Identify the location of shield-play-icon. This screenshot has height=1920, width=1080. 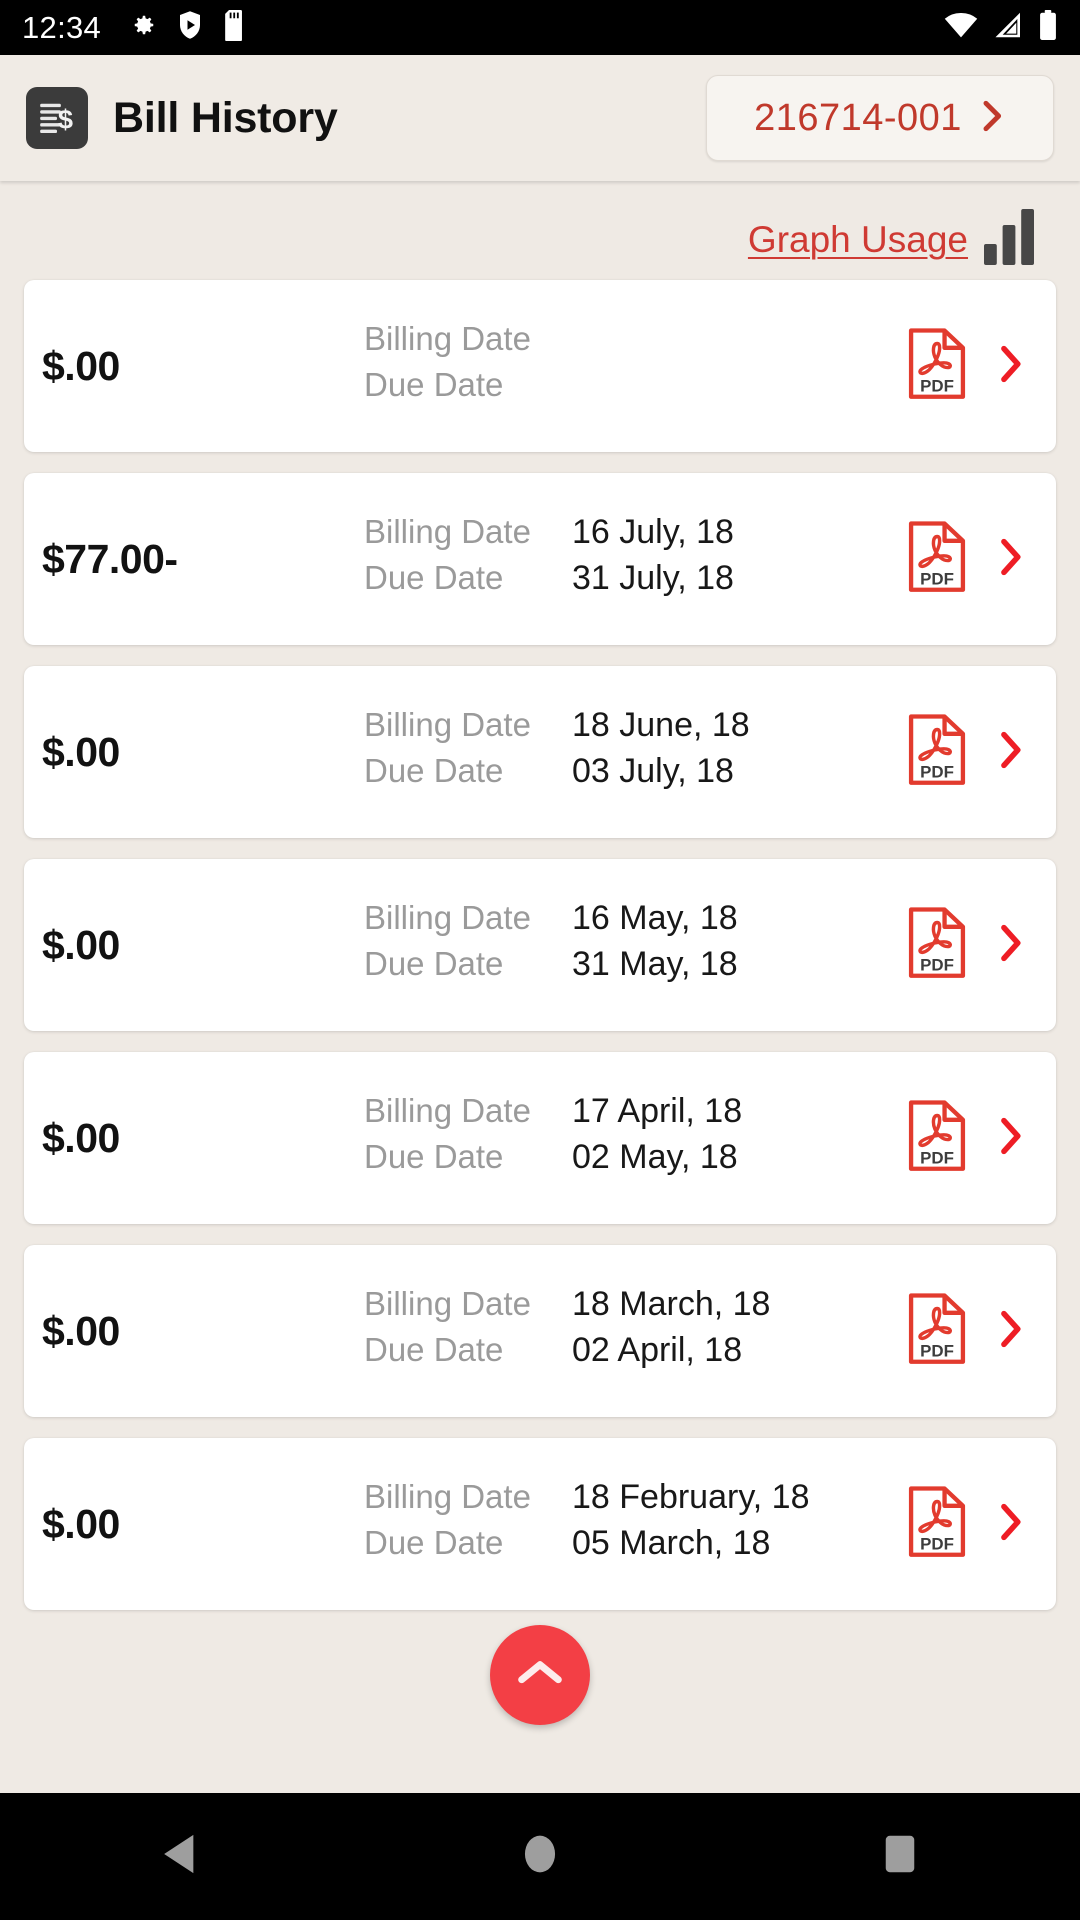
(190, 27).